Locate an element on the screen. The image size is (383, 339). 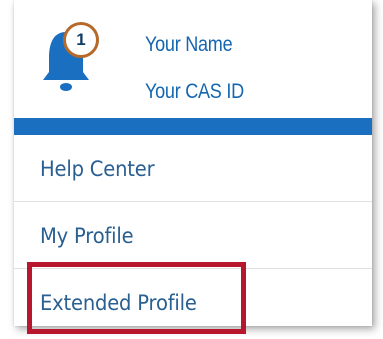
user-name: Your Name is located at coordinates (189, 44).